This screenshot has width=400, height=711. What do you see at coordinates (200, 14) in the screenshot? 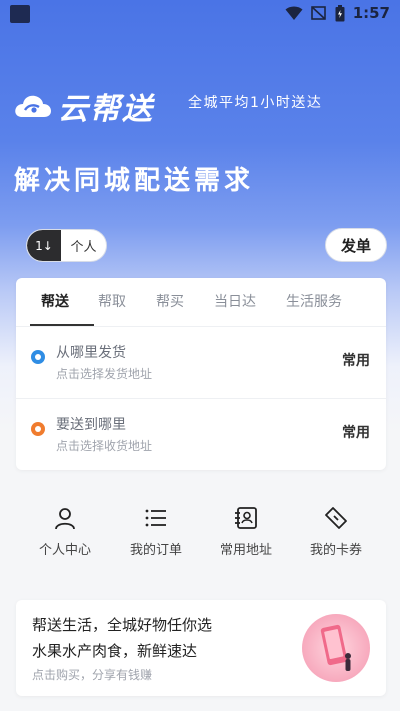
I see `status-bar: 1:57` at bounding box center [200, 14].